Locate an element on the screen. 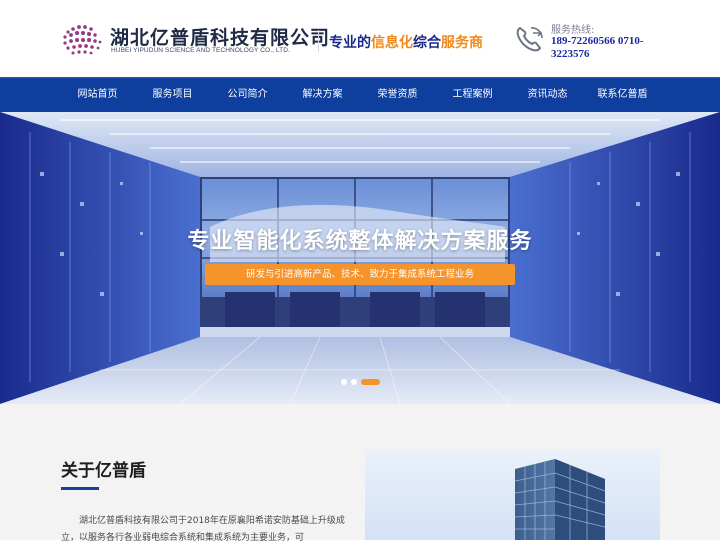 Image resolution: width=720 pixels, height=547 pixels. nav-item-home: 网站首页 is located at coordinates (97, 95).